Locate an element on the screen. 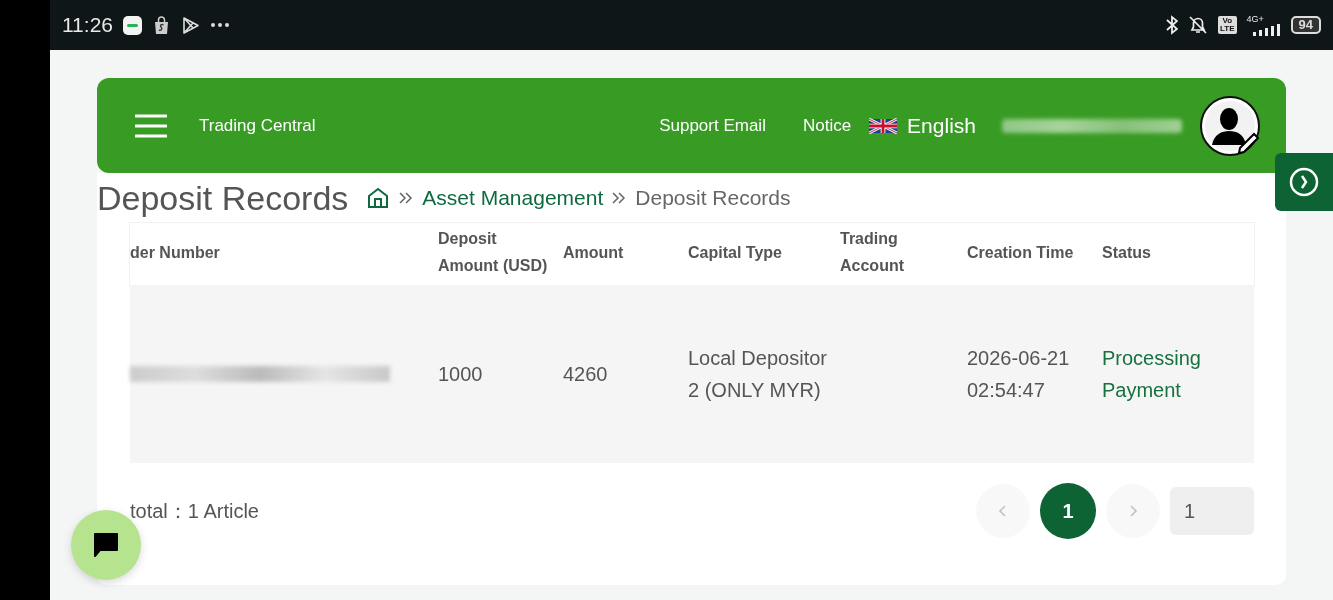 This screenshot has width=1333, height=600. column-header: Creation Time is located at coordinates (1021, 252).